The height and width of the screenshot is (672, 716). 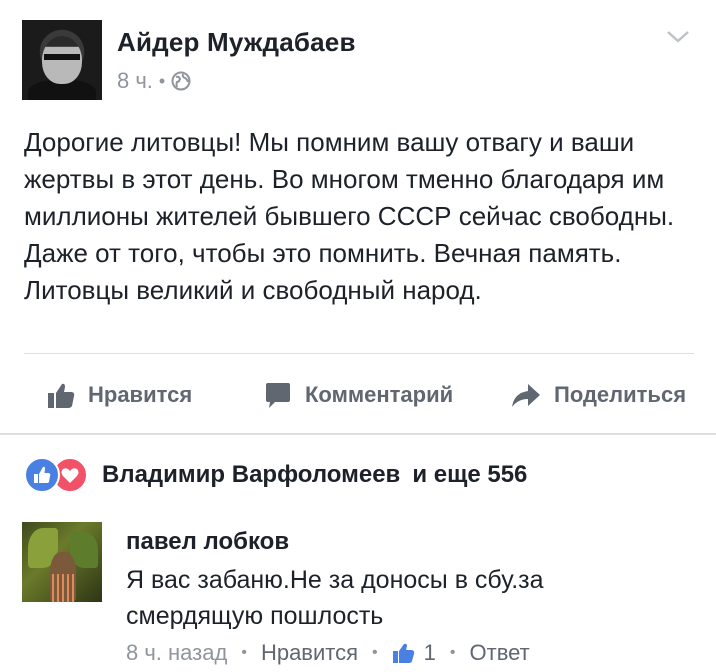 I want to click on comment-time: 8 ч. назад, so click(x=176, y=653).